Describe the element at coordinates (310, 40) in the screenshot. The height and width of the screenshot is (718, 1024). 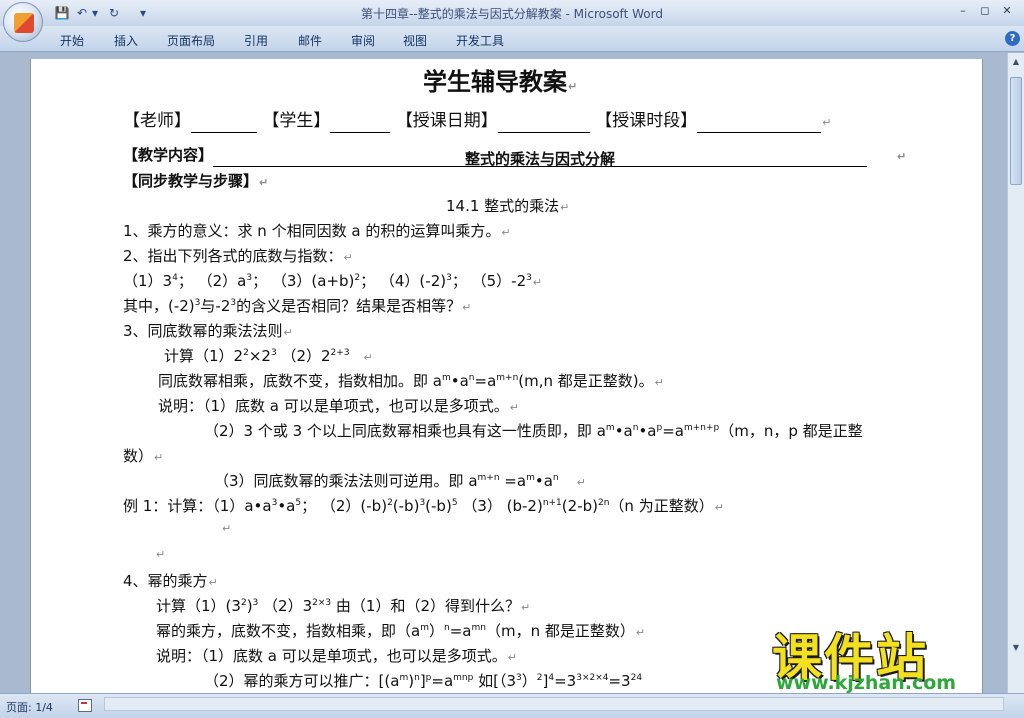
I see `tab-mailings: 邮件` at that location.